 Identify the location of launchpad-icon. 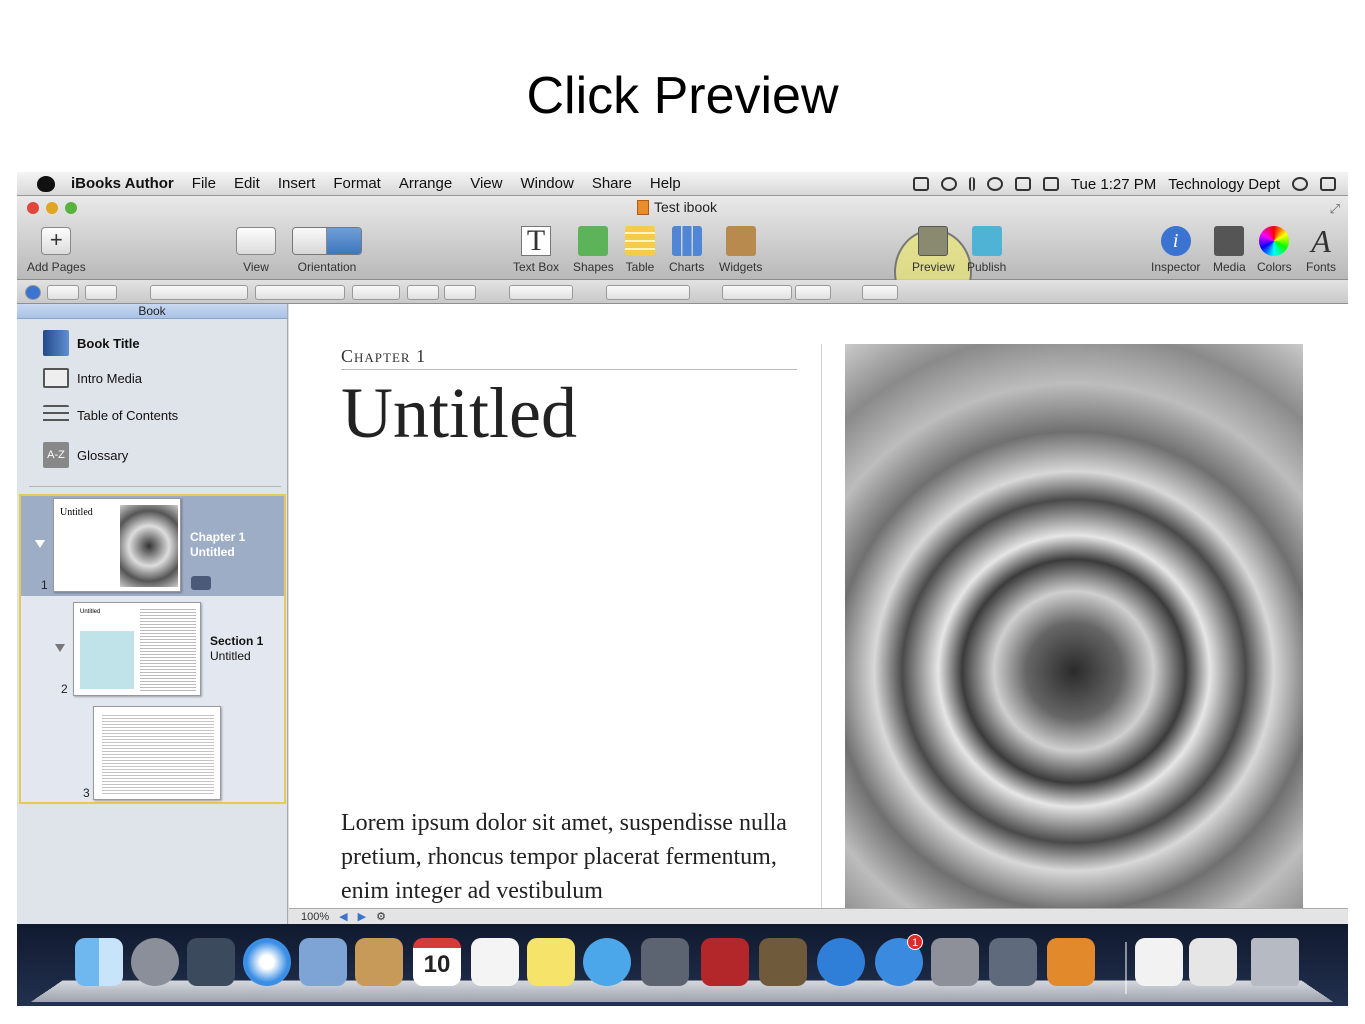
(155, 962).